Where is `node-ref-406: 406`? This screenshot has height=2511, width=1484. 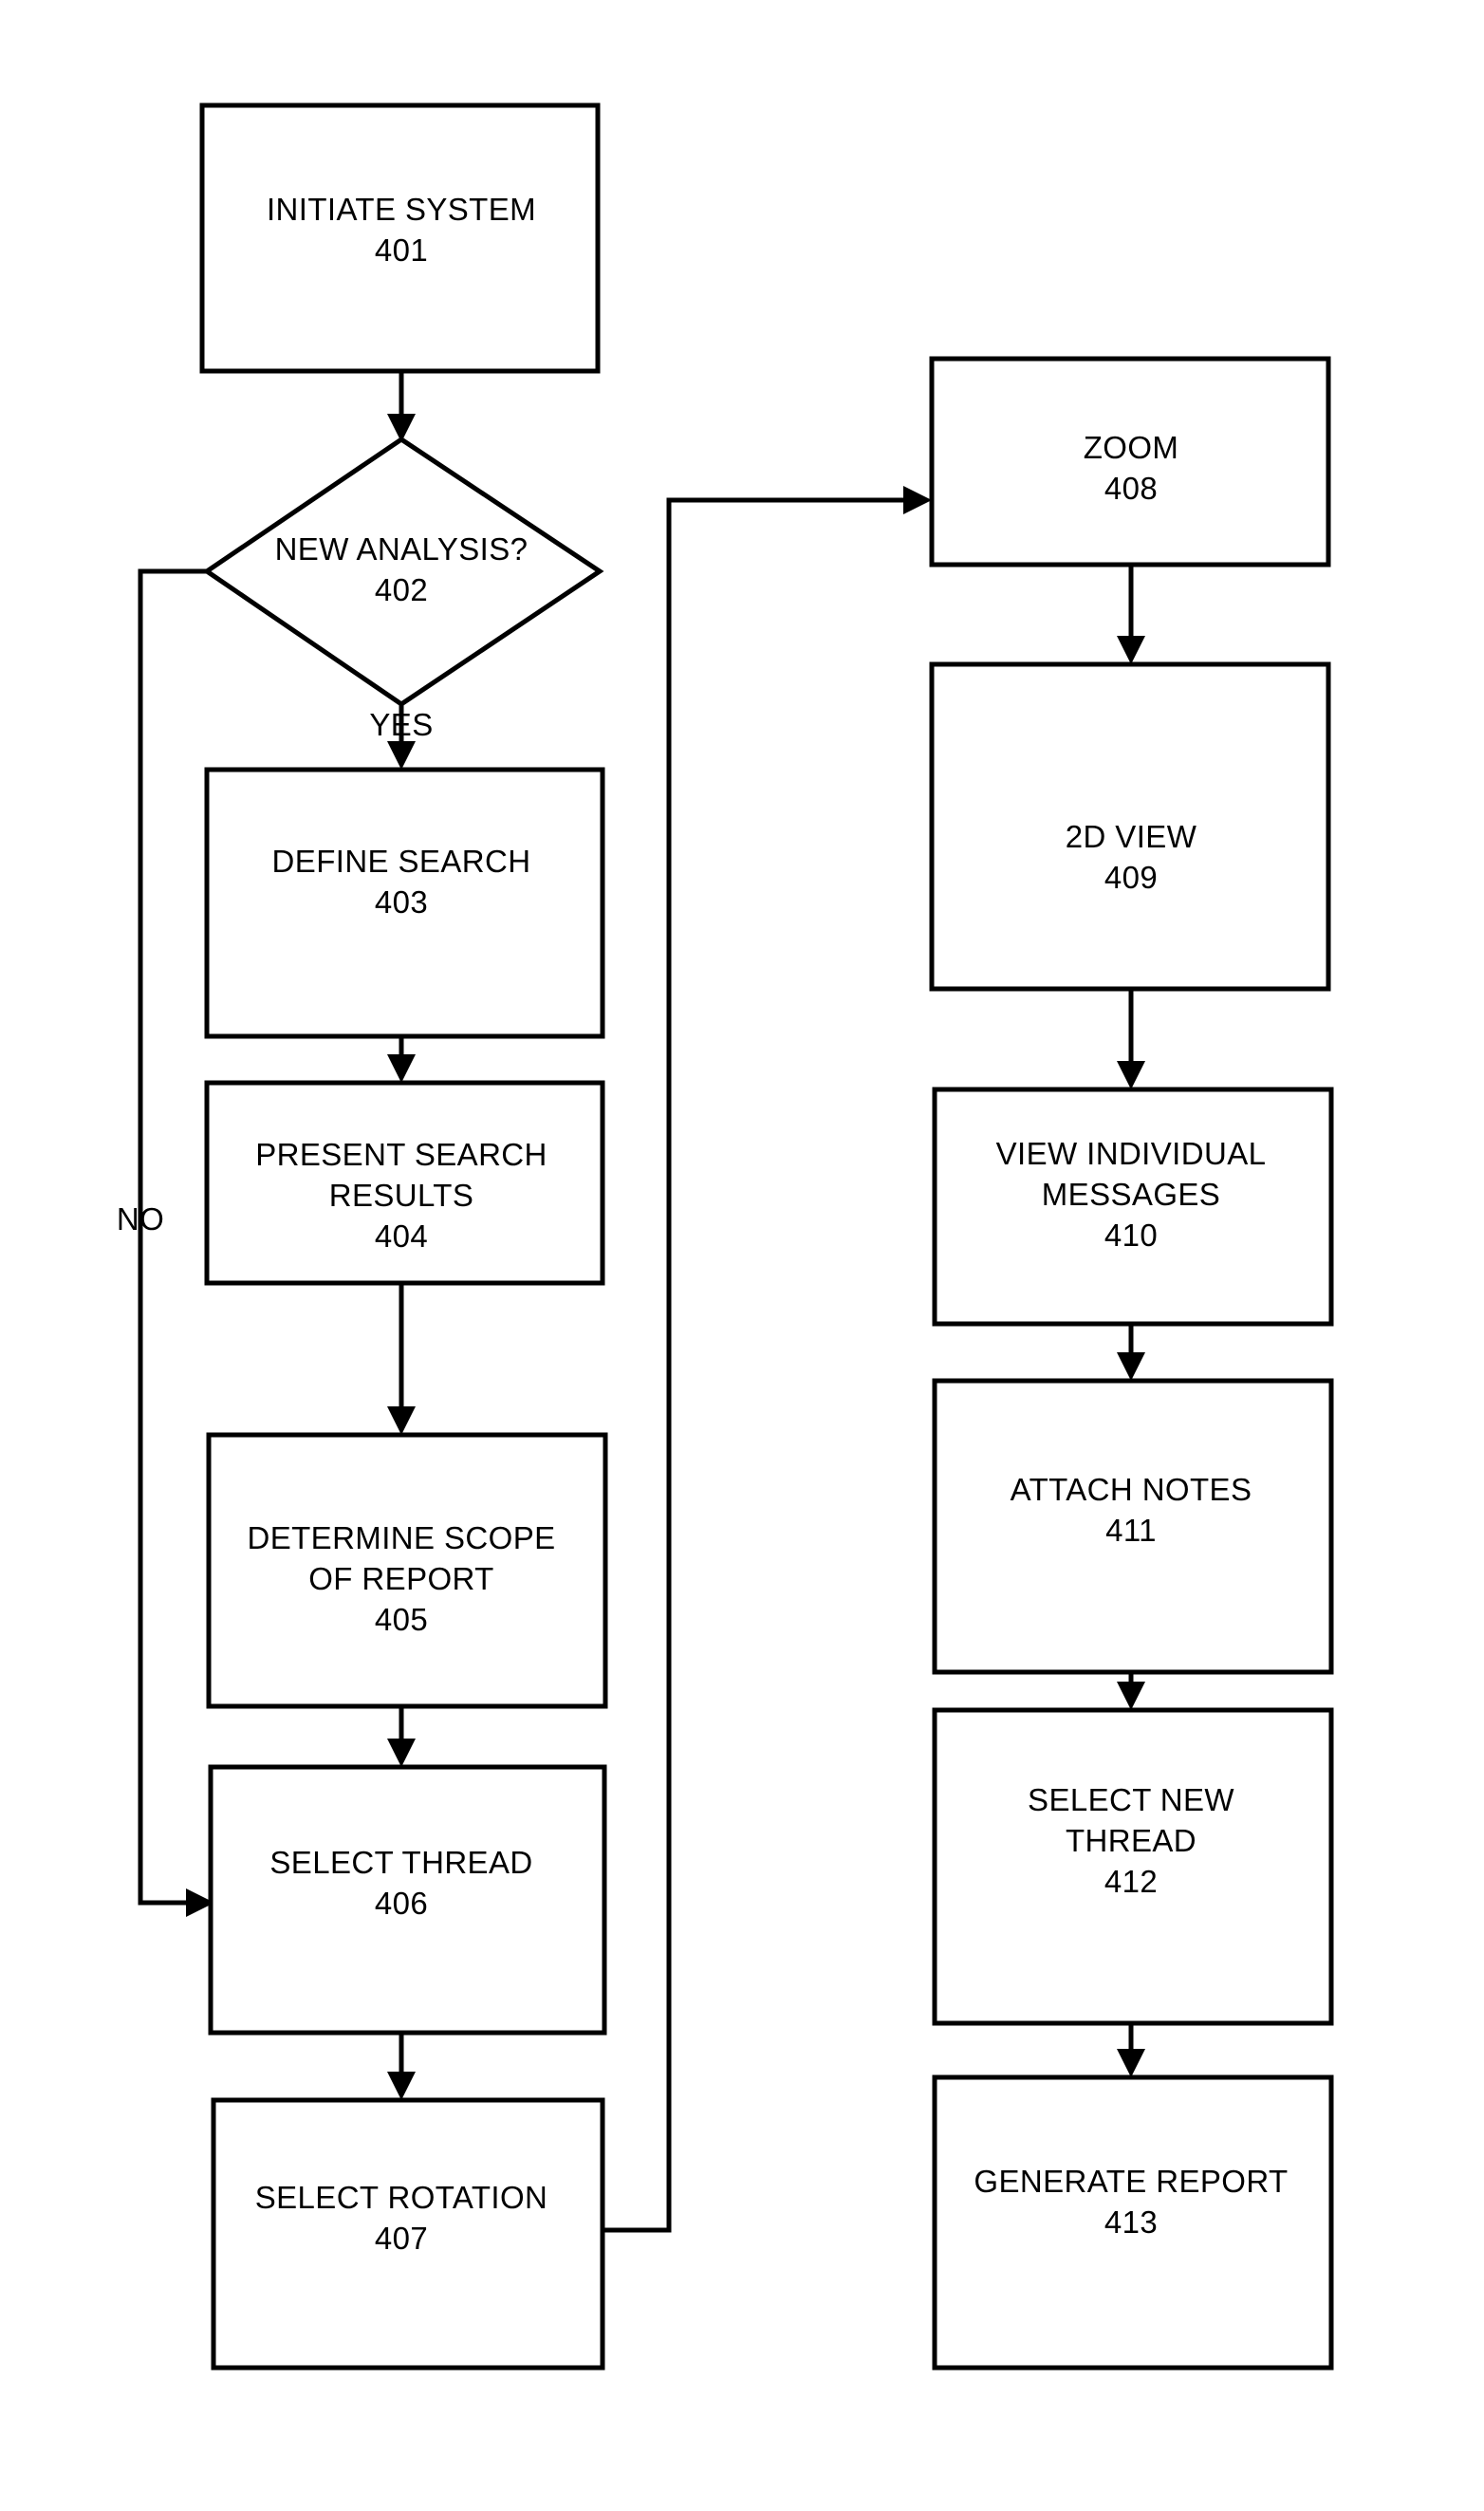
node-ref-406: 406 is located at coordinates (401, 1903).